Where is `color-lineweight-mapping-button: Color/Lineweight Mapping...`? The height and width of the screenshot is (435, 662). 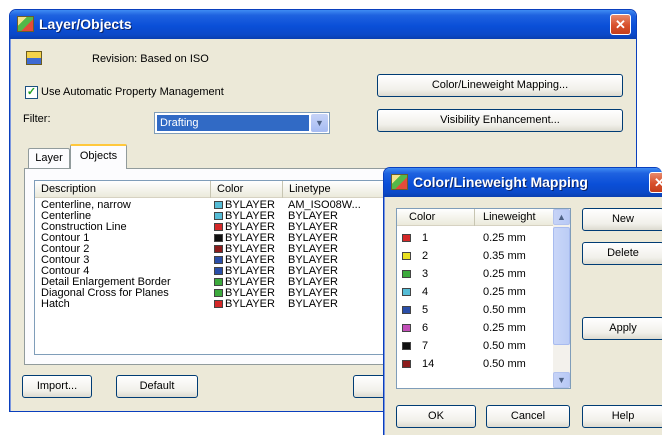 color-lineweight-mapping-button: Color/Lineweight Mapping... is located at coordinates (500, 85).